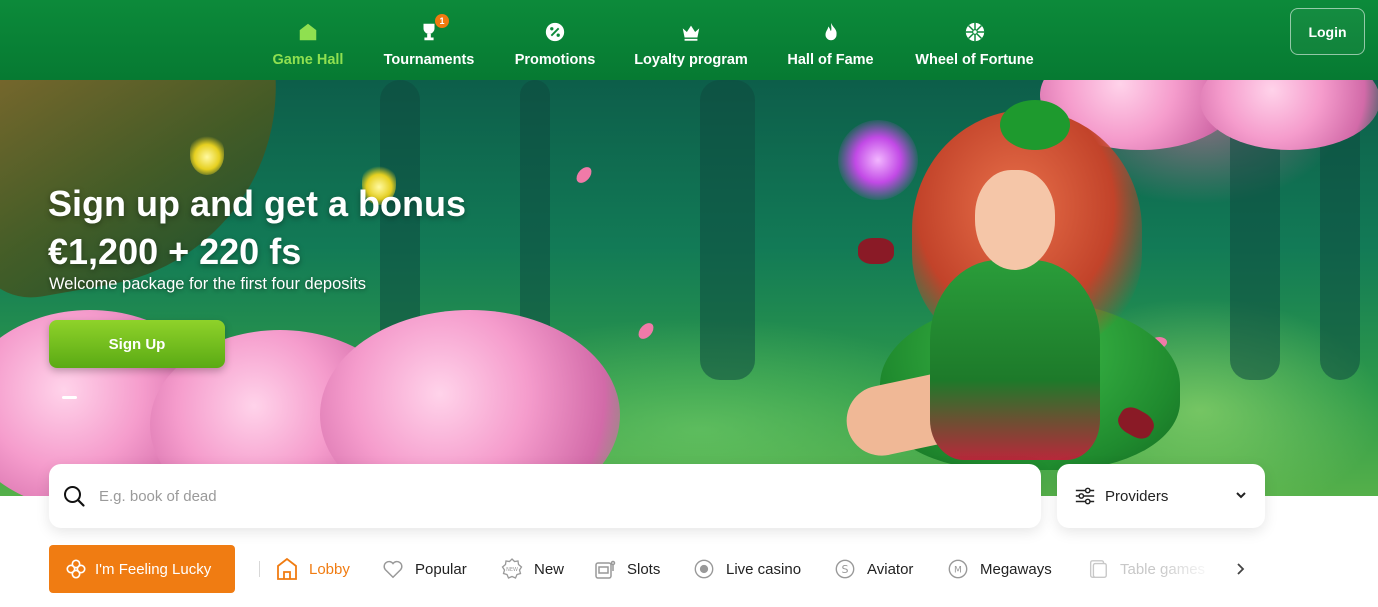 This screenshot has height=607, width=1378. Describe the element at coordinates (890, 569) in the screenshot. I see `category-label: Aviator` at that location.